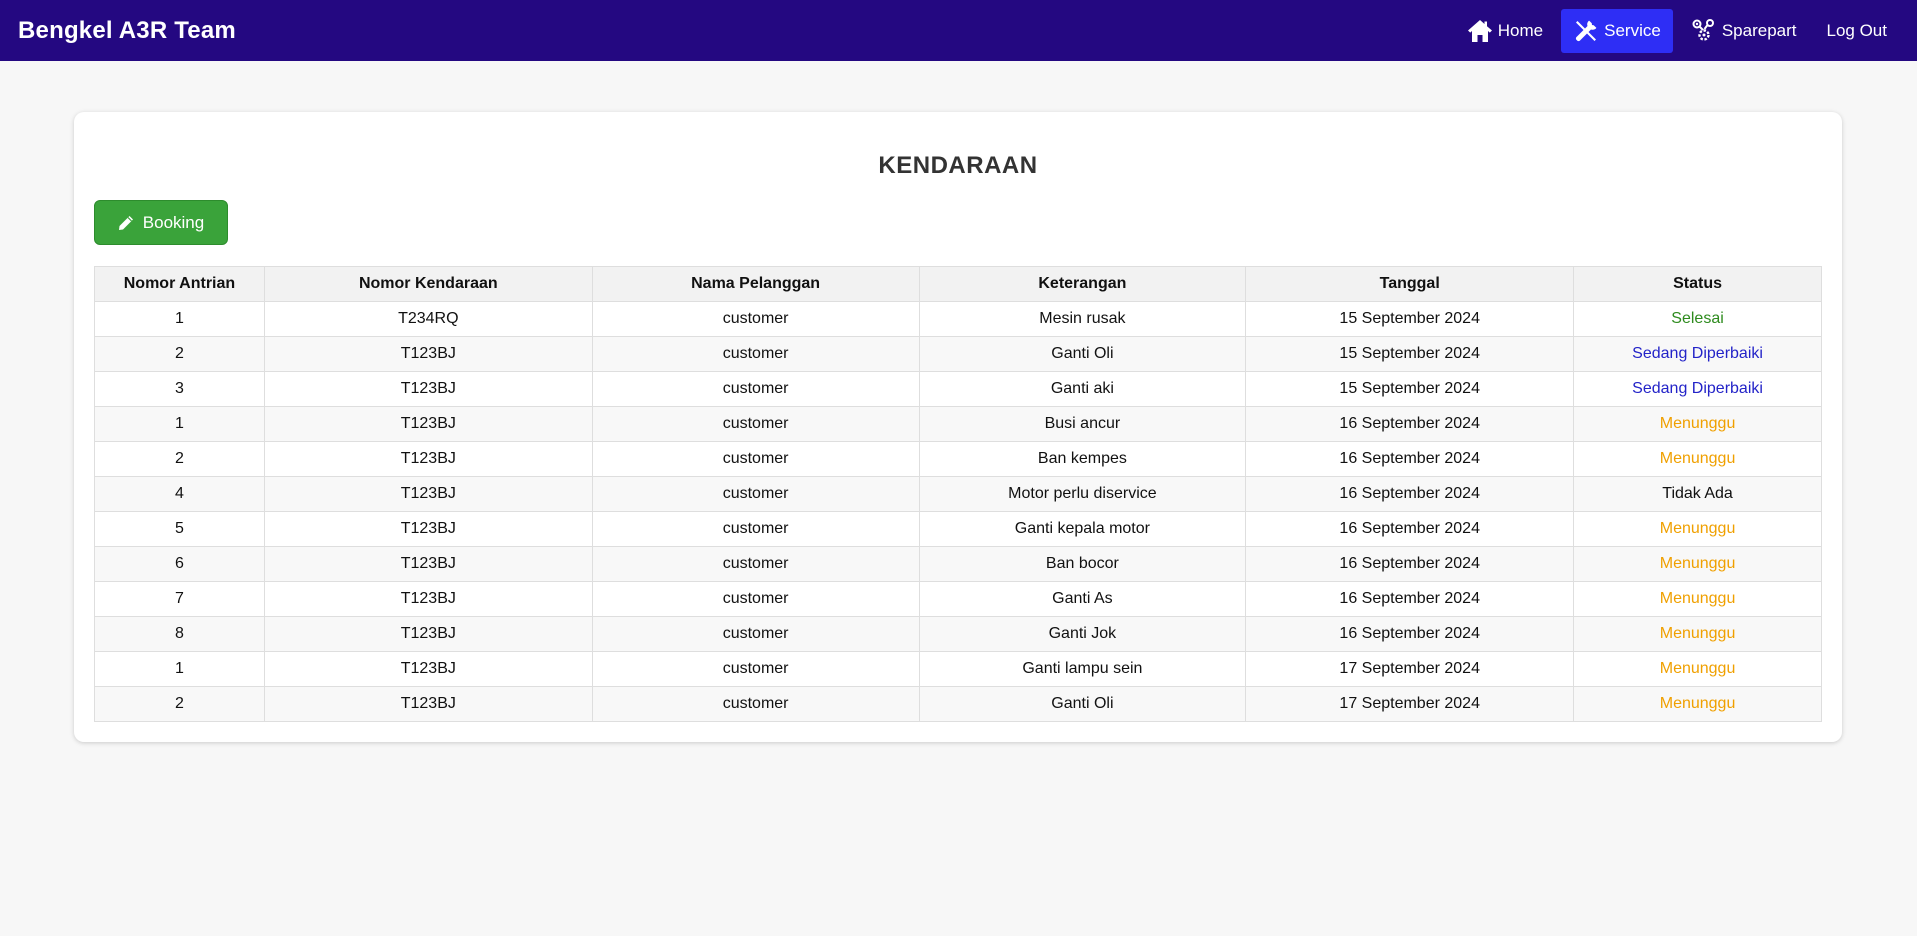  Describe the element at coordinates (179, 634) in the screenshot. I see `cell-nomor-antrian: 8` at that location.